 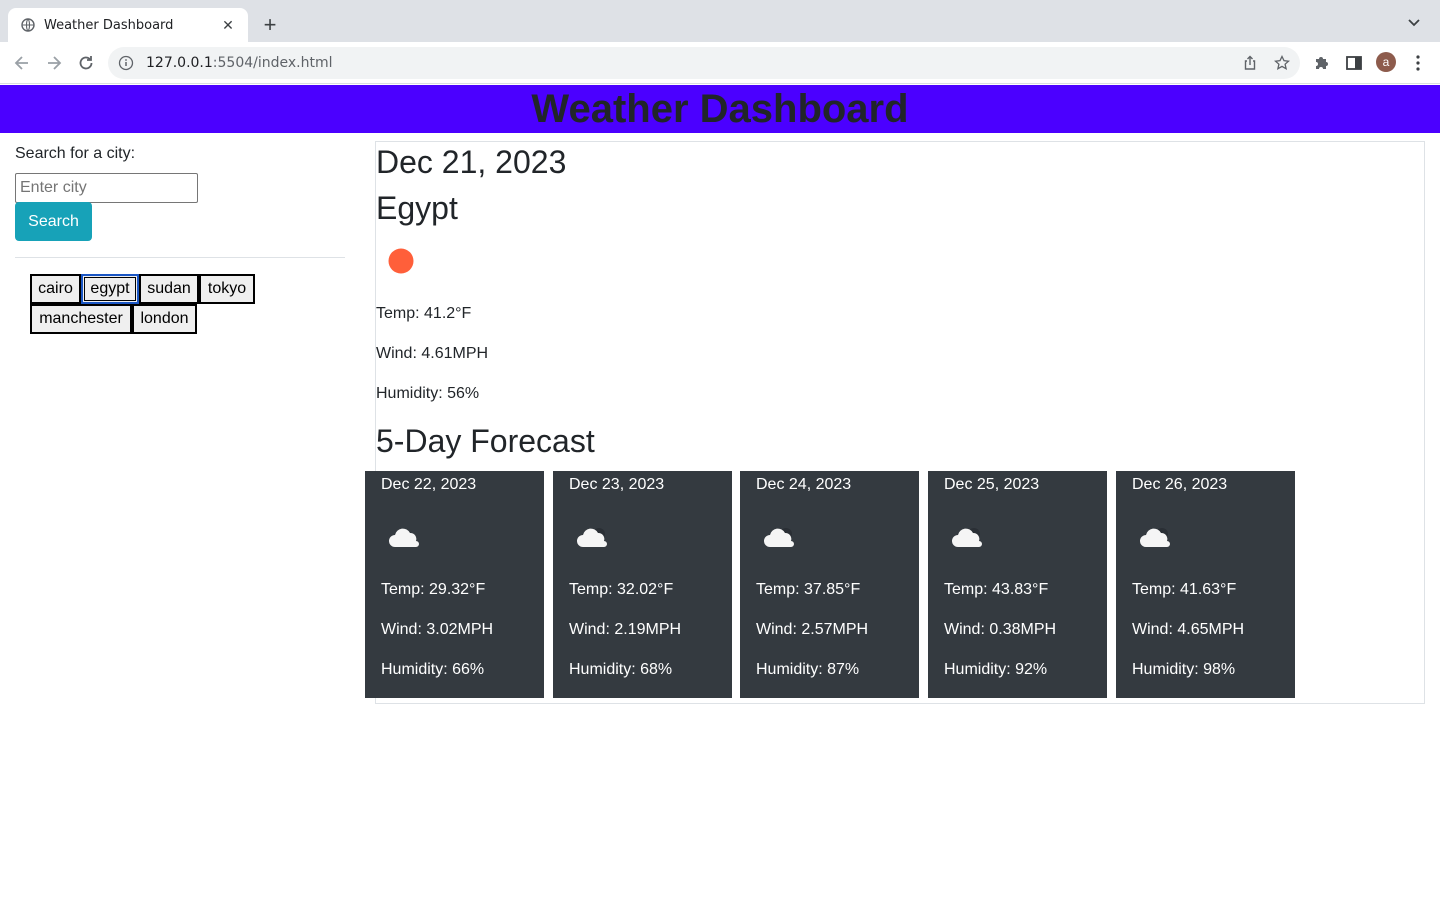 What do you see at coordinates (720, 21) in the screenshot?
I see `browser-tabbar: Weather Dashboard ✕ +` at bounding box center [720, 21].